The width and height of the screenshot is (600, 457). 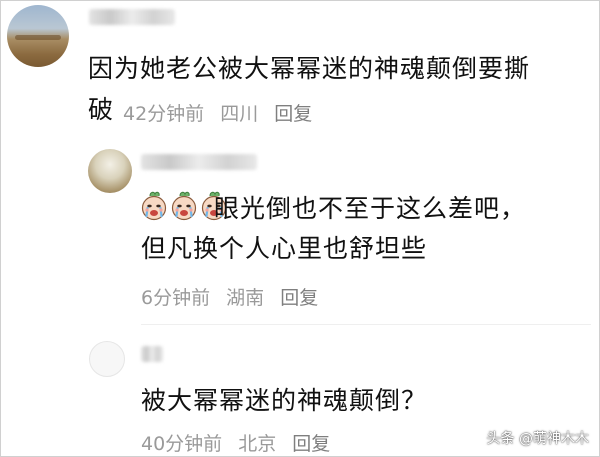 I want to click on comment-text: 但凡换个人心里也舒坦些, so click(x=284, y=248).